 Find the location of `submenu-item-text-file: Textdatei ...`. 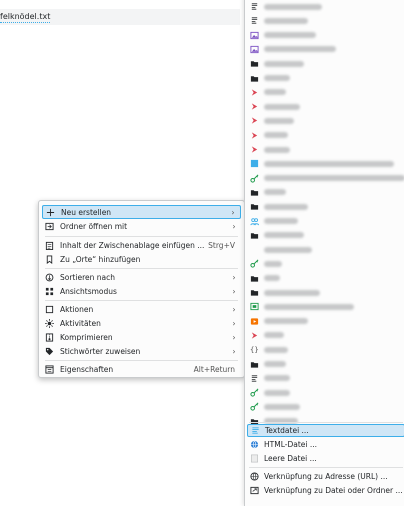

submenu-item-text-file: Textdatei ... is located at coordinates (325, 430).